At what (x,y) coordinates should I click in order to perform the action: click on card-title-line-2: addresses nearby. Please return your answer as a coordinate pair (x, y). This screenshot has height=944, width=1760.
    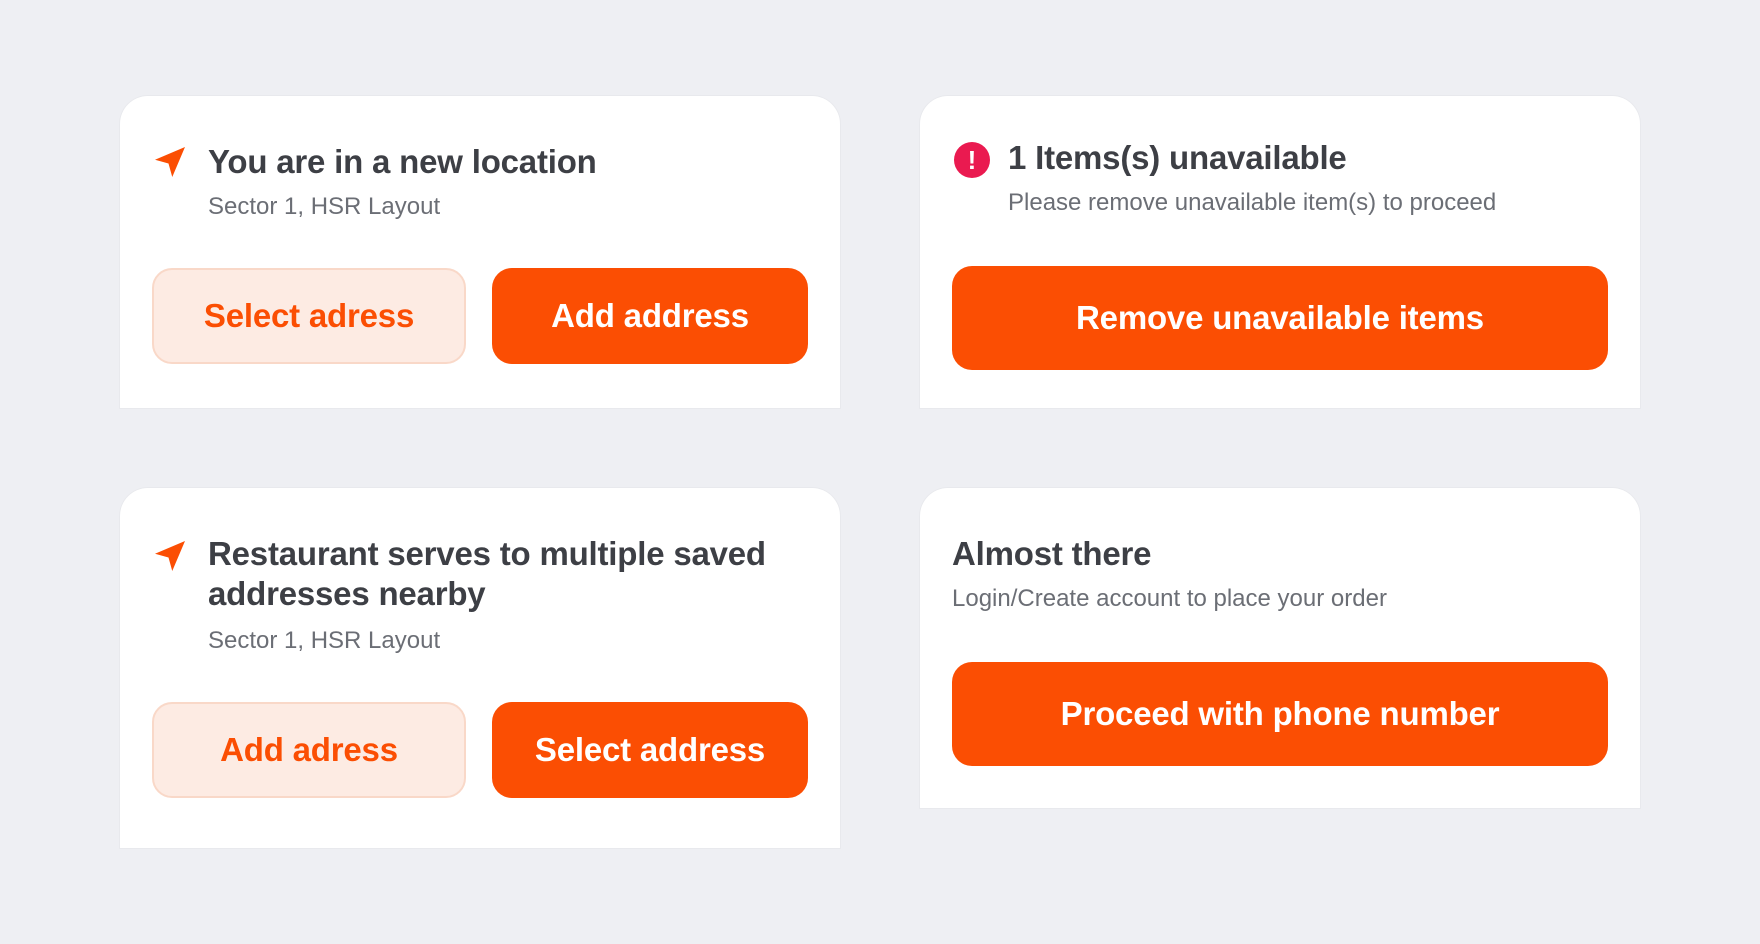
    Looking at the image, I should click on (347, 593).